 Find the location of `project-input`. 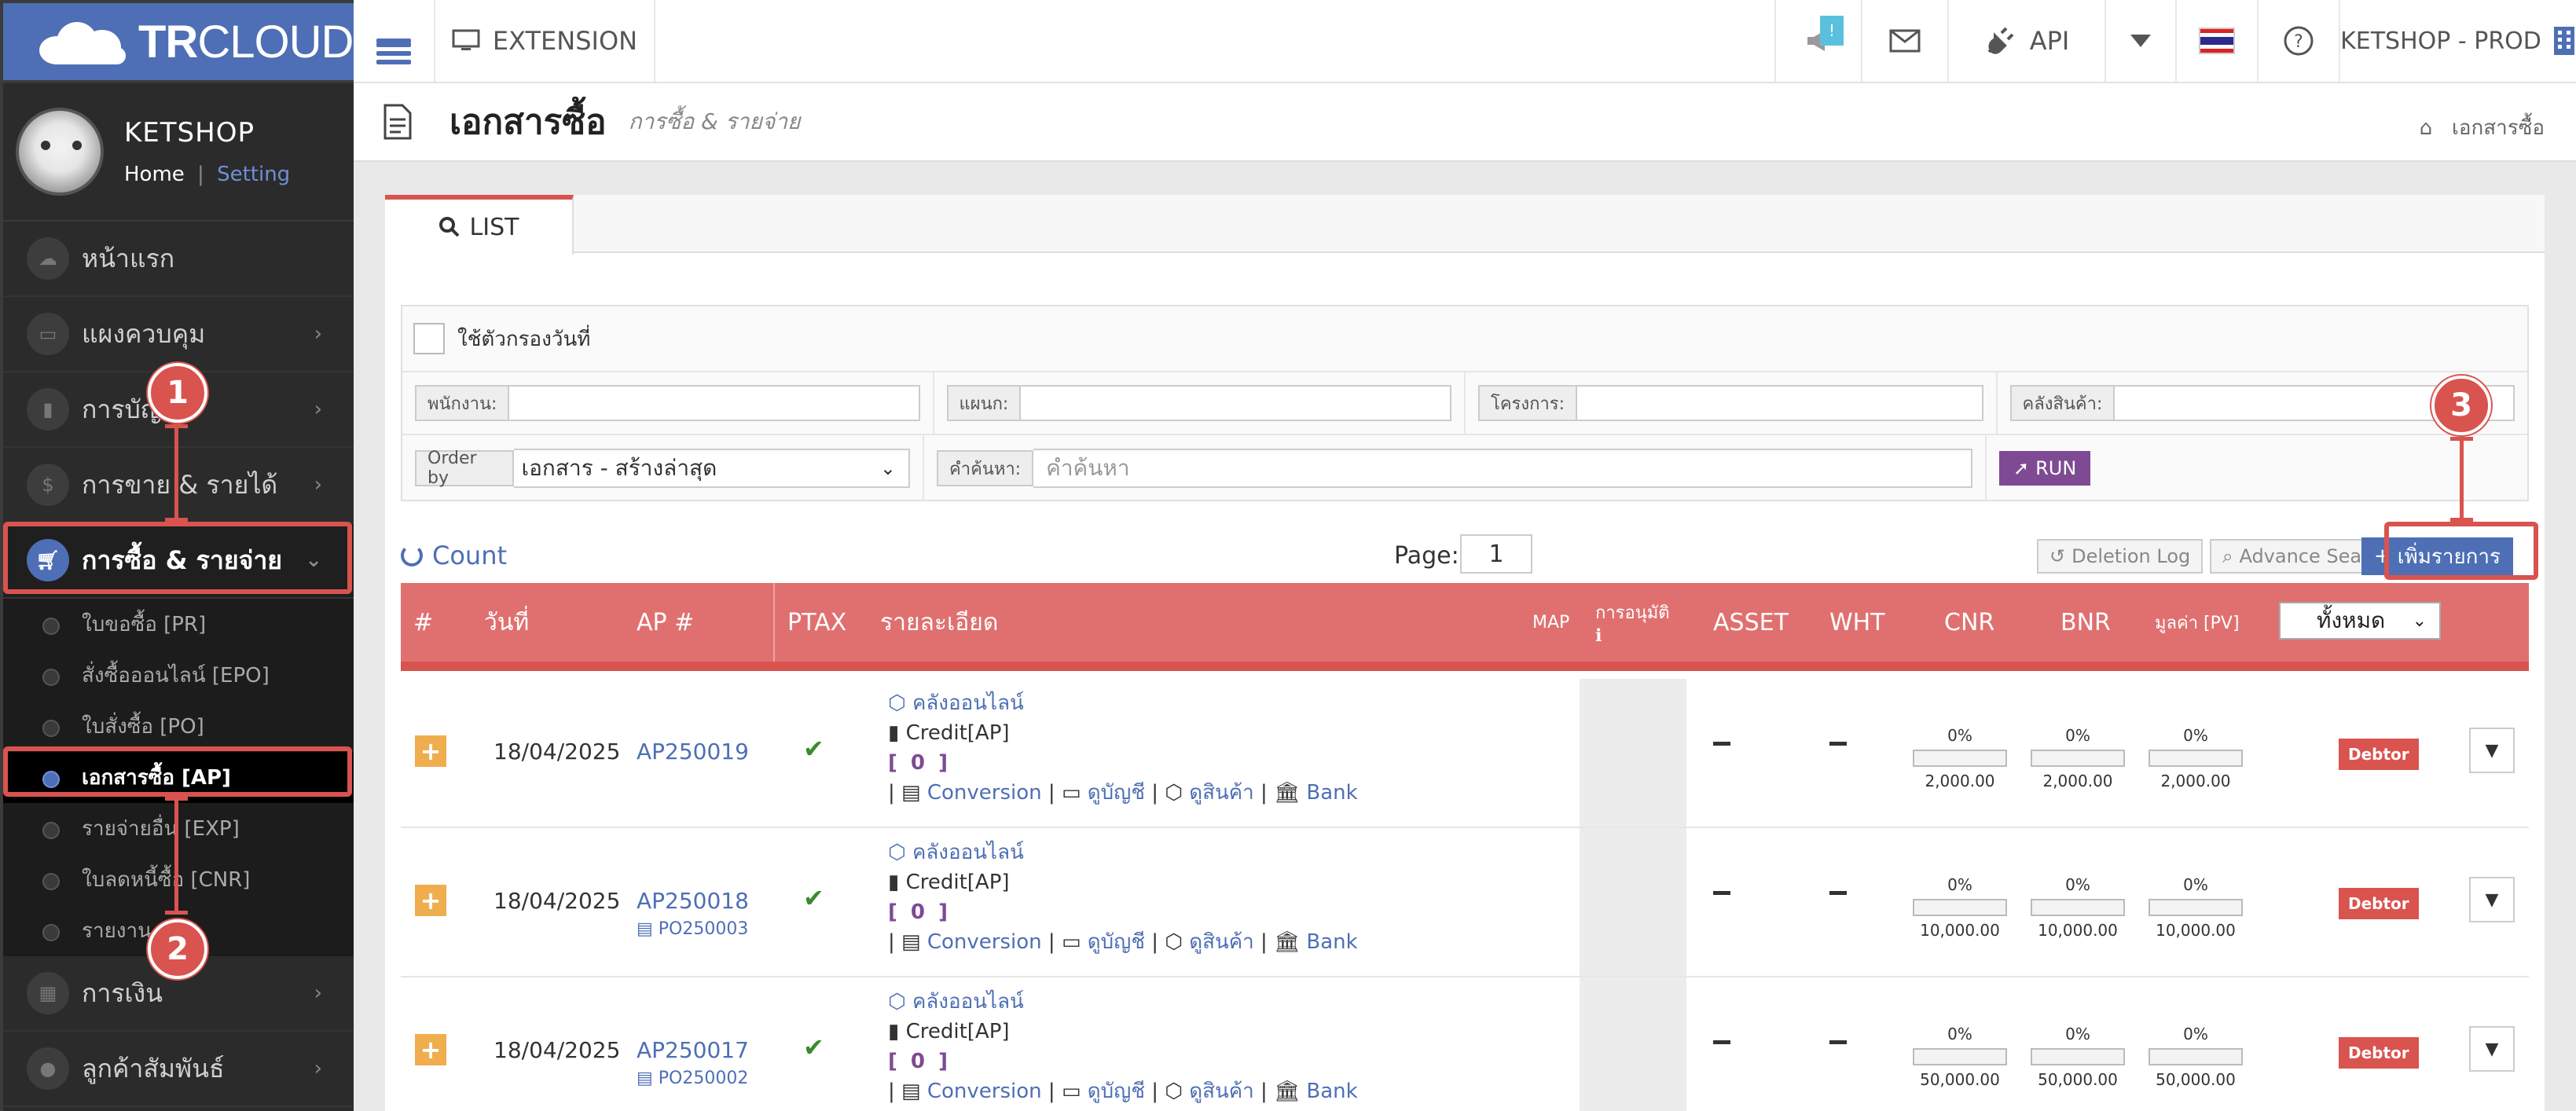

project-input is located at coordinates (1780, 403).